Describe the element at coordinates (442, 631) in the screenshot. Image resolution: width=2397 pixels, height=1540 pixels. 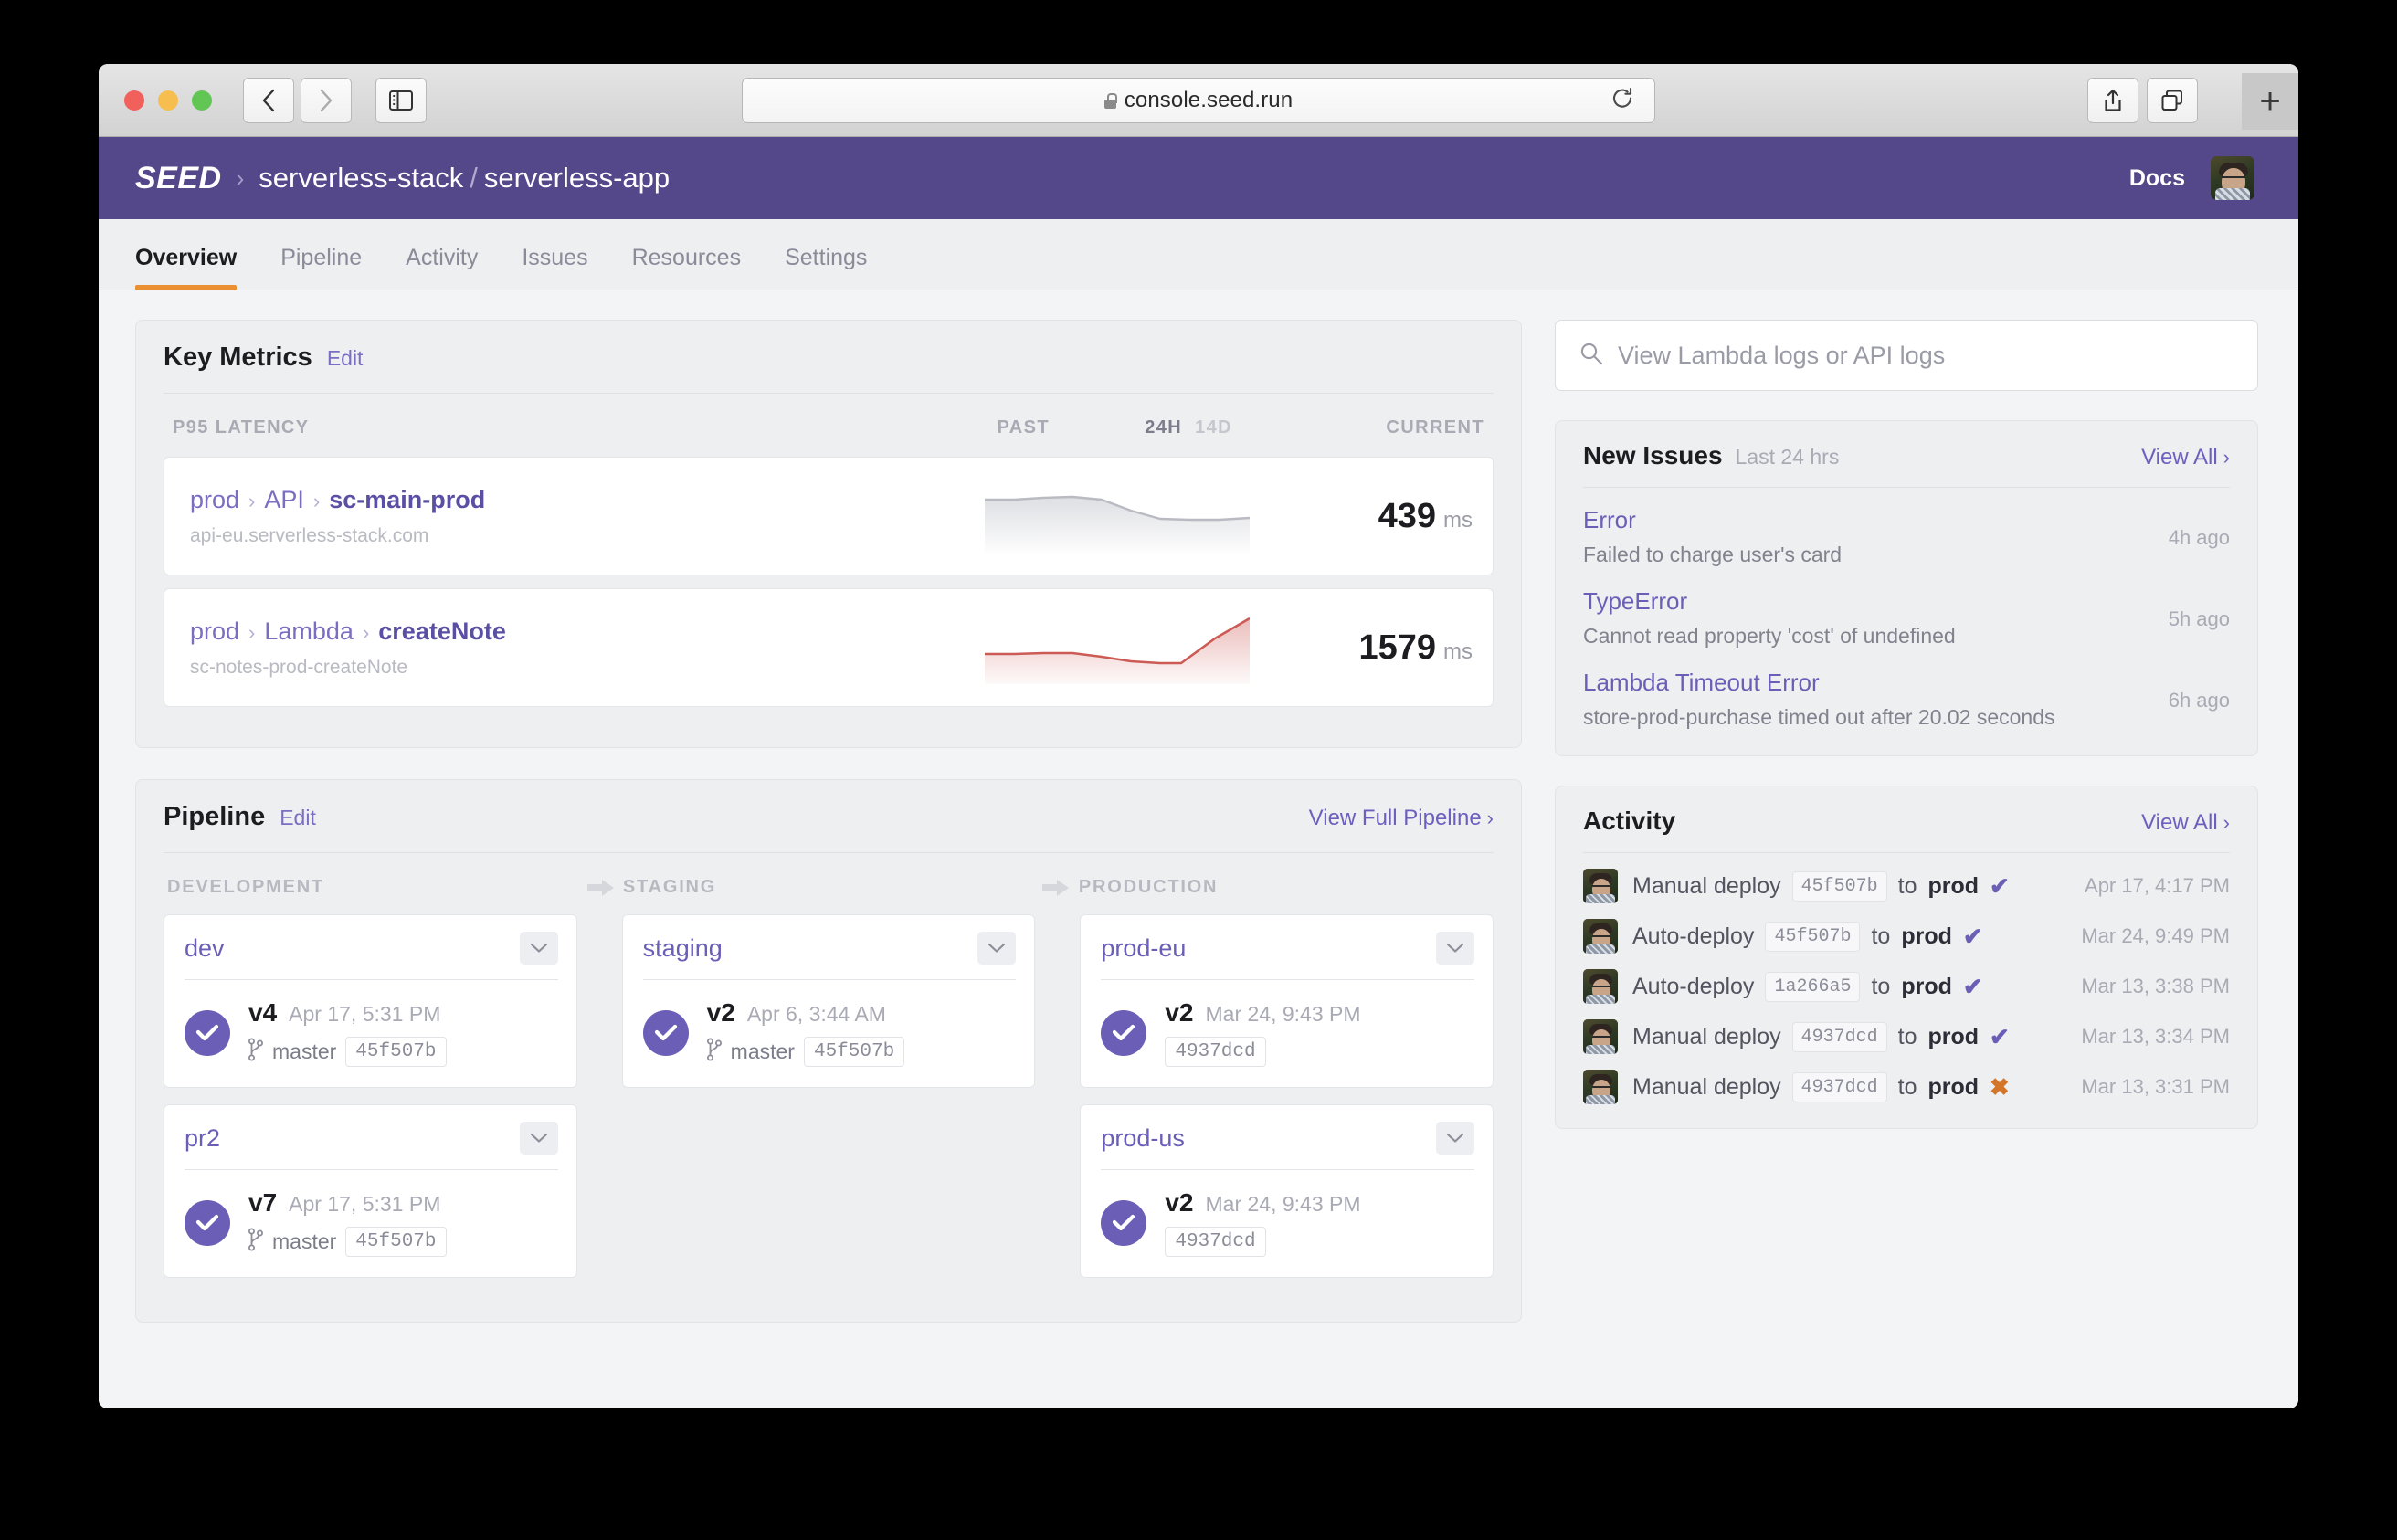
I see `metric-leaf: createNote` at that location.